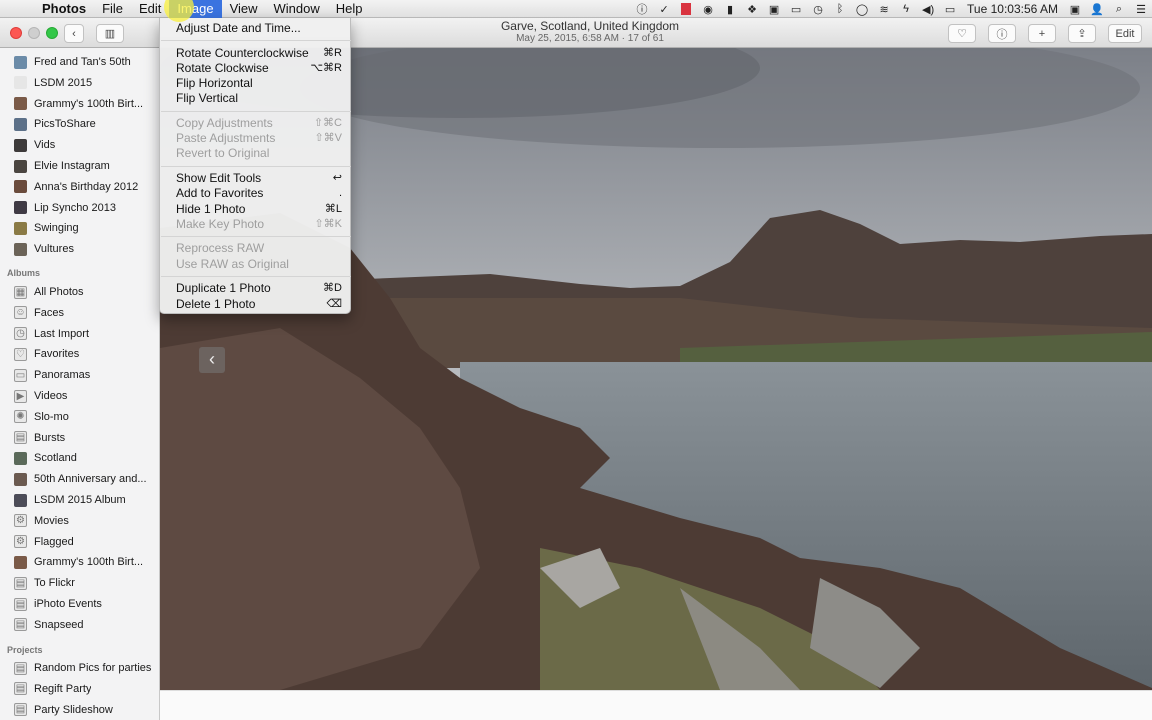  I want to click on record-status-icon: ◉, so click(708, 9).